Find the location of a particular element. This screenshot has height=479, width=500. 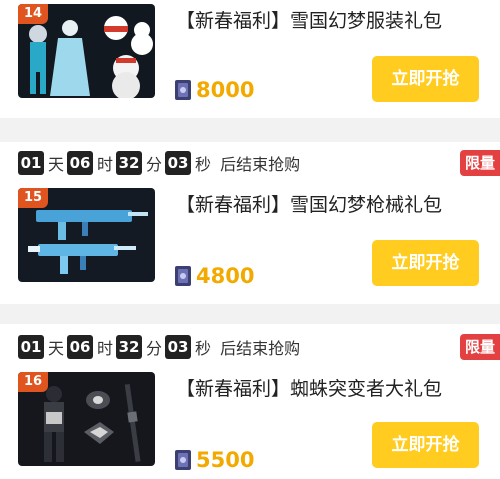

product-title: 【新春福利】雪国幻梦枪械礼包 is located at coordinates (309, 205).